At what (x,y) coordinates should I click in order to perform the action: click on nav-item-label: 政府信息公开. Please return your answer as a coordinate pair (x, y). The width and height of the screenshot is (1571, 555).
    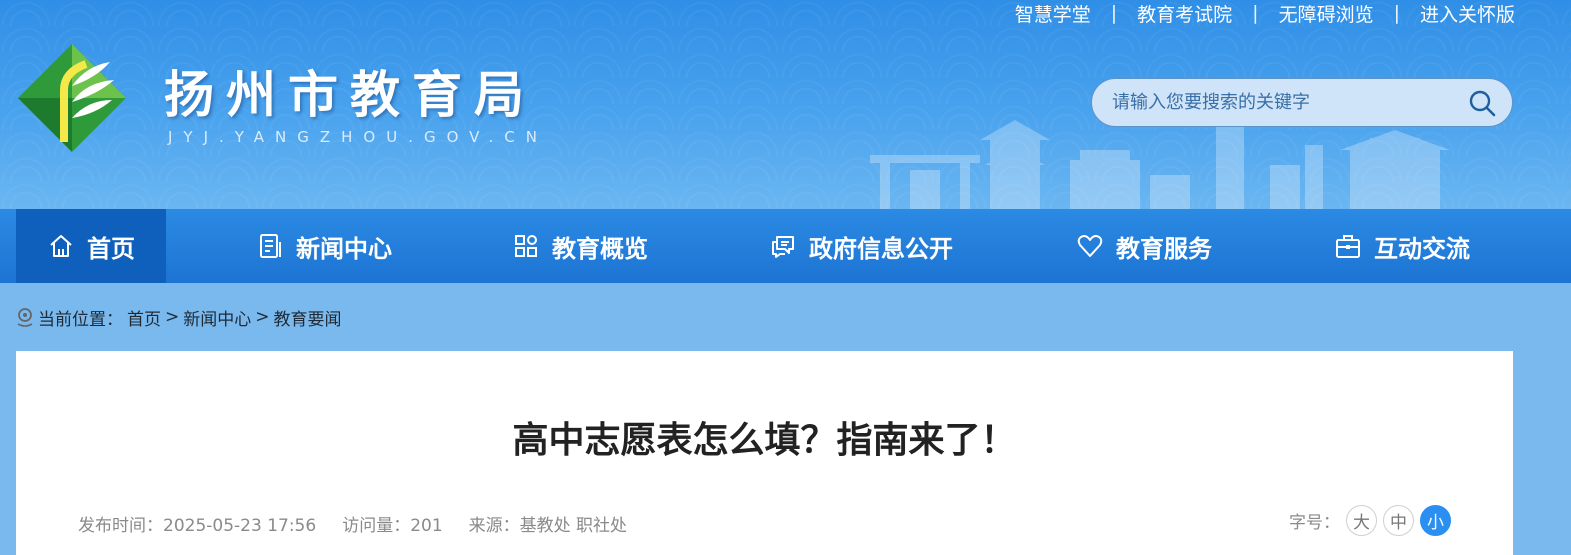
    Looking at the image, I should click on (881, 248).